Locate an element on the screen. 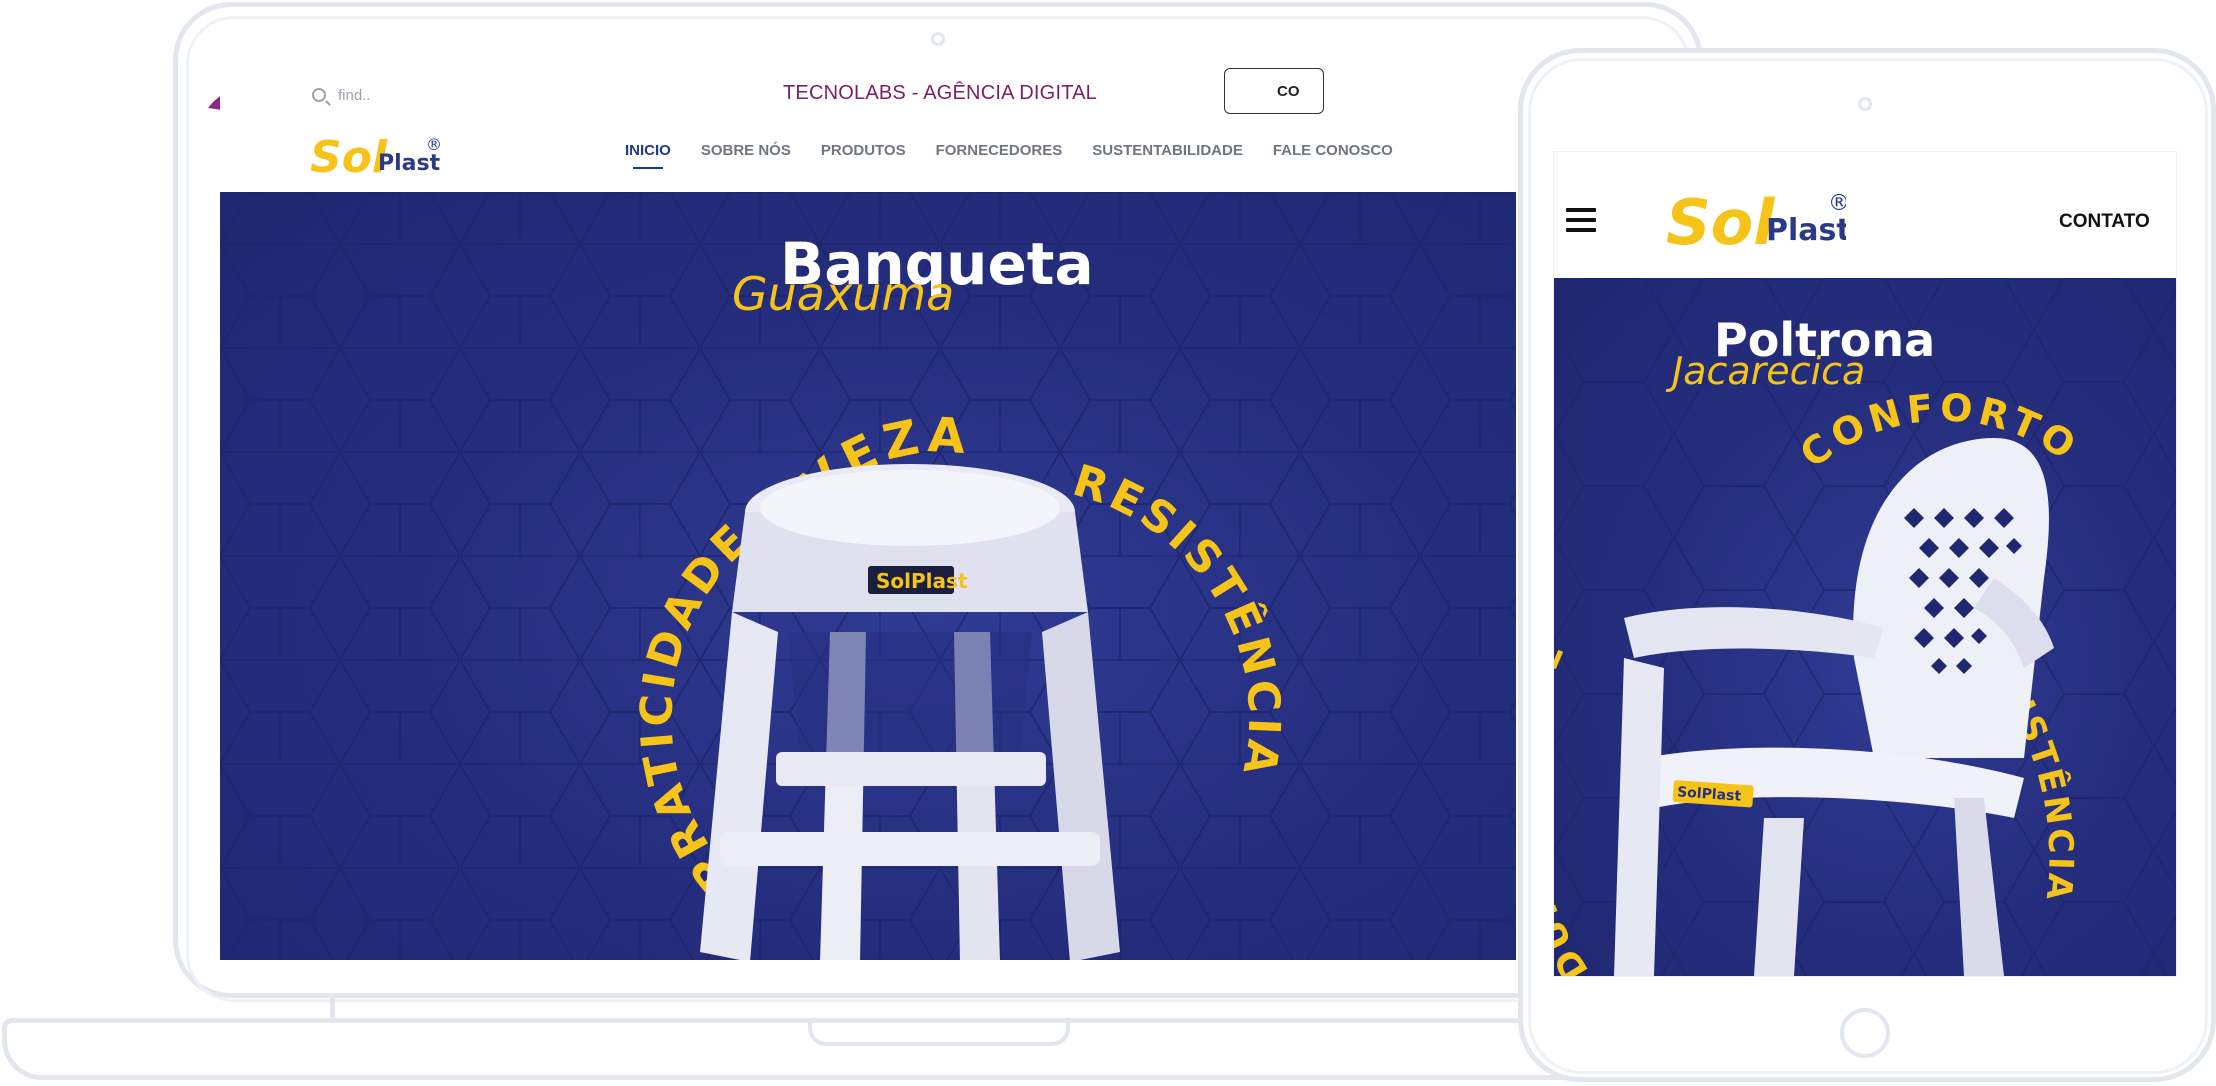 The width and height of the screenshot is (2216, 1086). solplast-logo: Sol Plast ® is located at coordinates (380, 153).